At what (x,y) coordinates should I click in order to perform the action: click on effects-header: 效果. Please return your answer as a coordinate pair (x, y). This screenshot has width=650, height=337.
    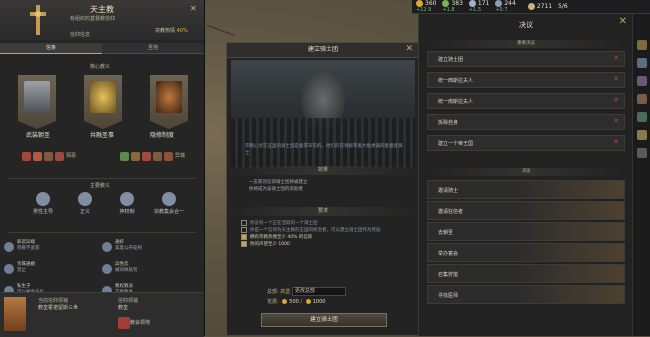
    Looking at the image, I should click on (323, 170).